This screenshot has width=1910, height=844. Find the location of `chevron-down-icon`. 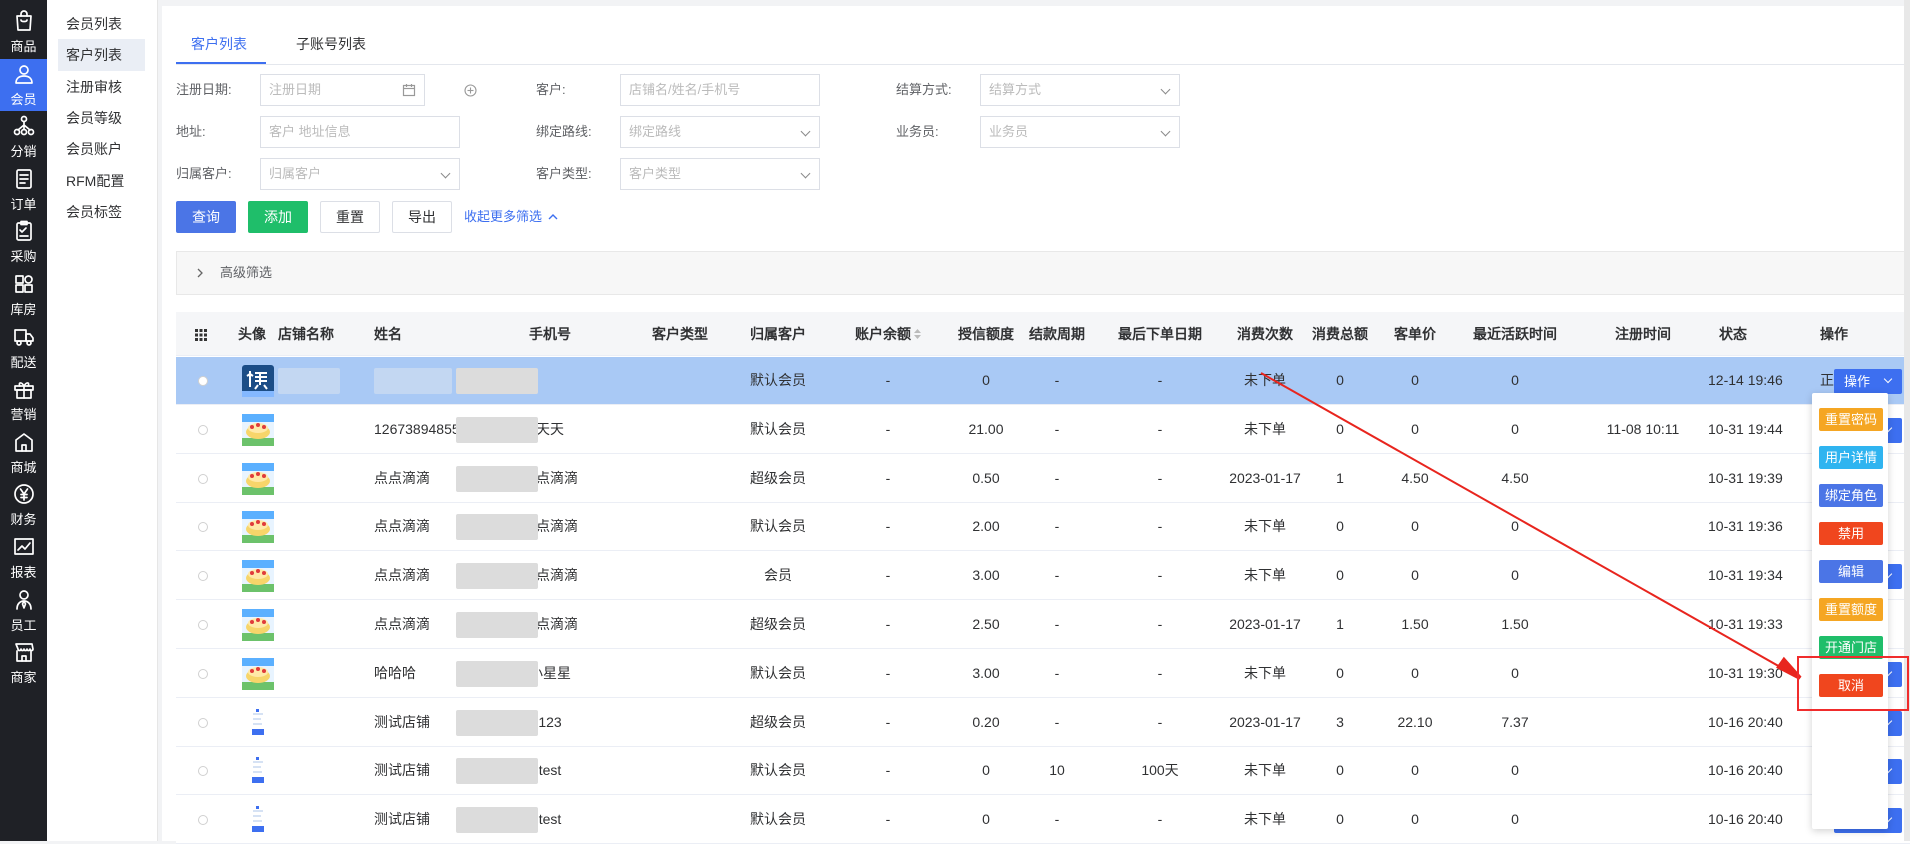

chevron-down-icon is located at coordinates (1165, 89).